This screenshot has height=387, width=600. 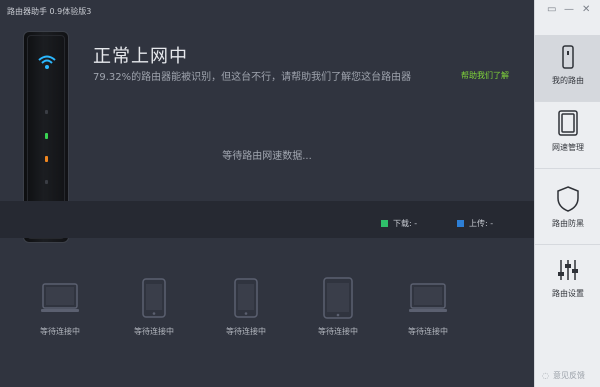 What do you see at coordinates (568, 270) in the screenshot?
I see `sliders-icon` at bounding box center [568, 270].